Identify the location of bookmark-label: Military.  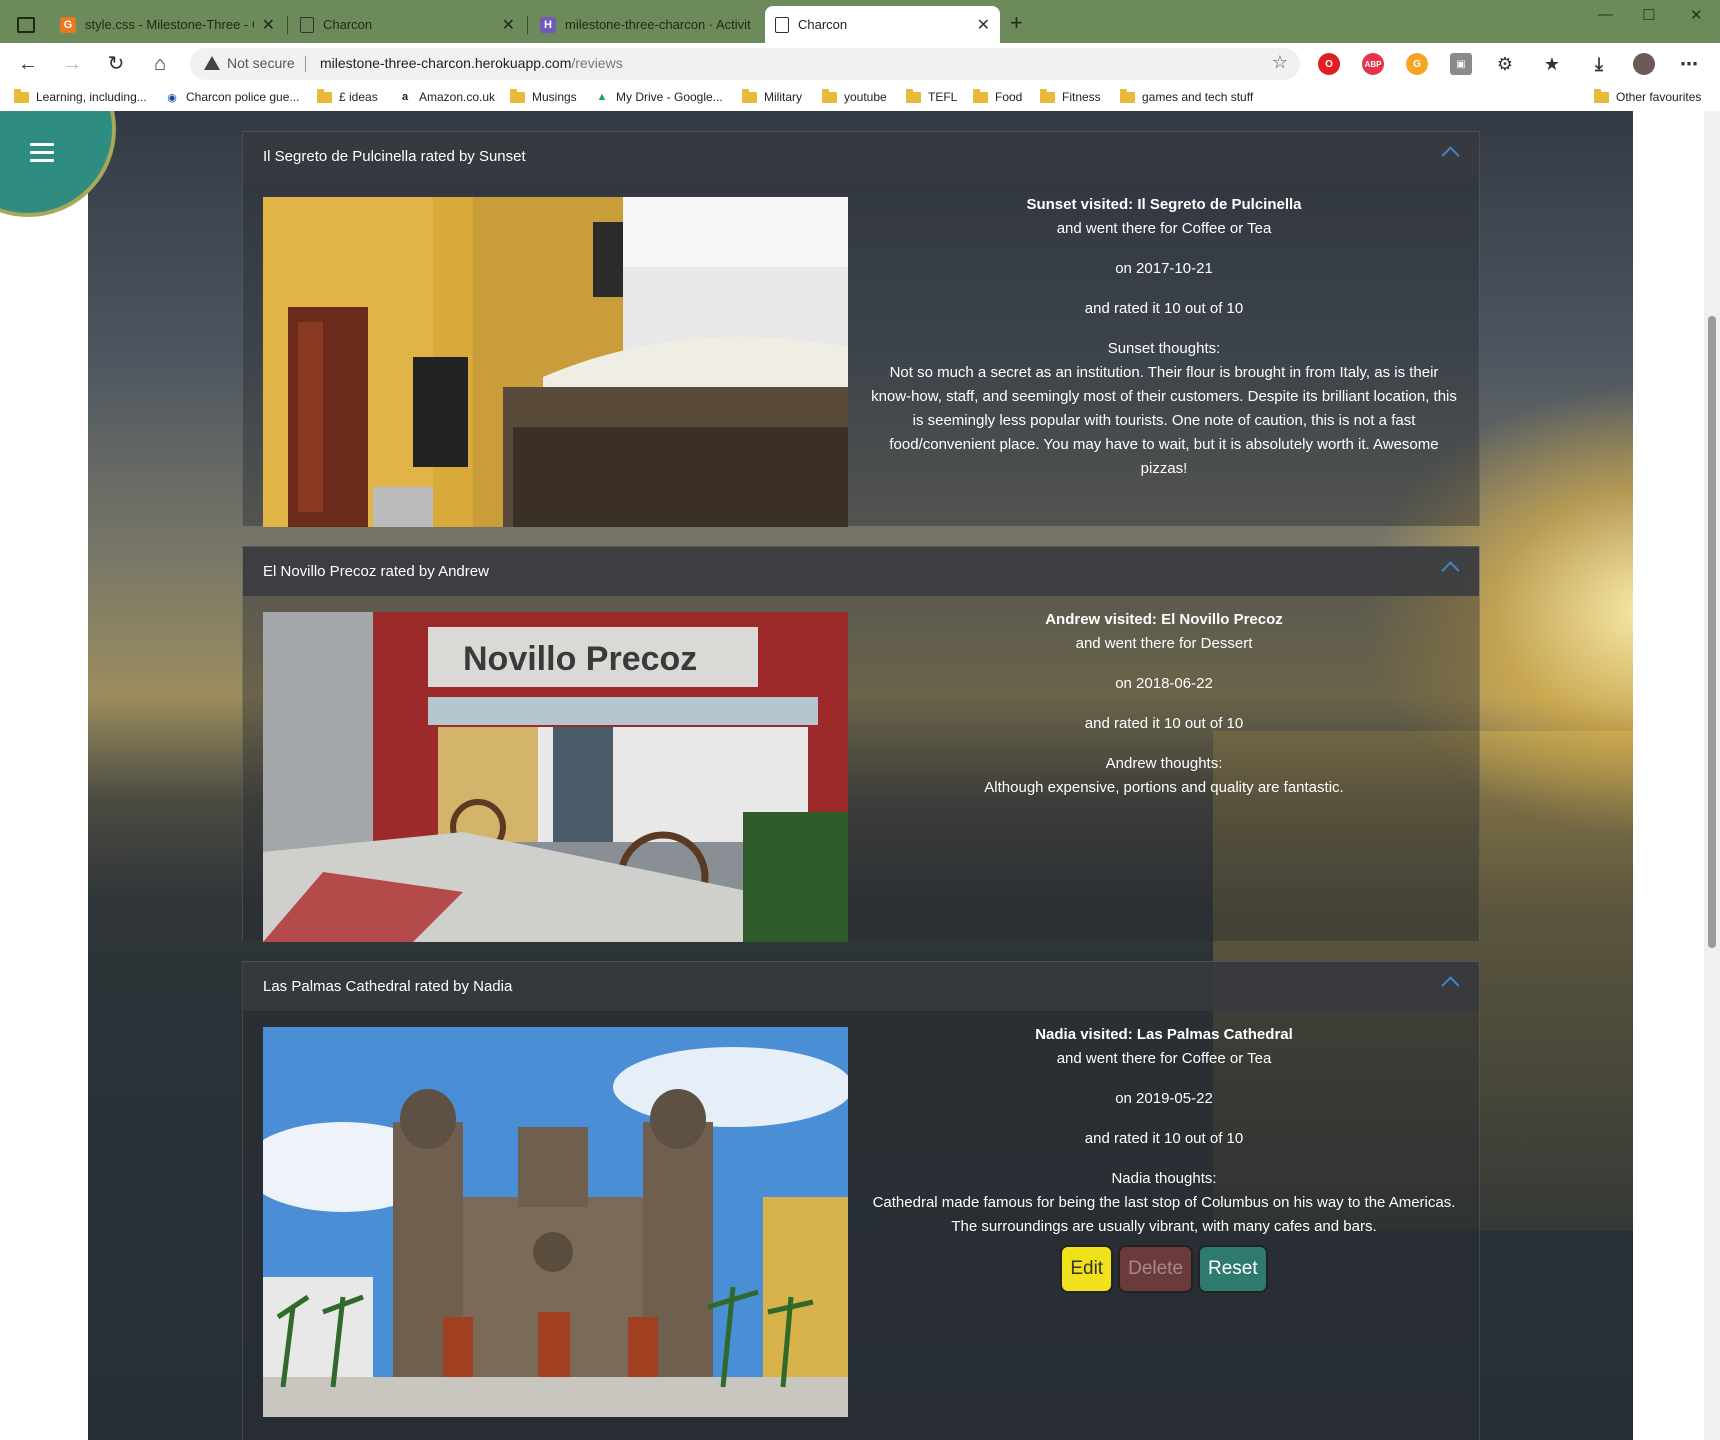
(783, 97).